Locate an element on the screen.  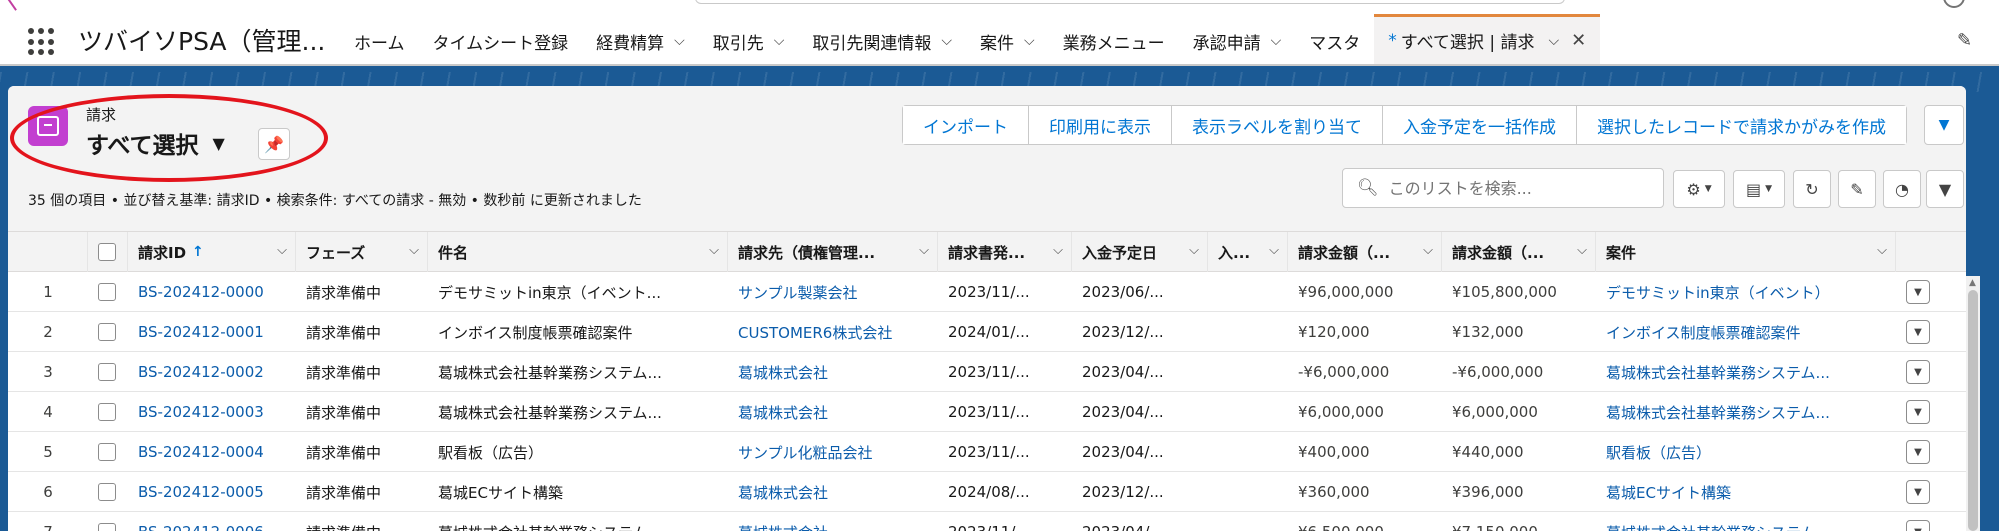
cell-id: BS-202412-0005 is located at coordinates (212, 492).